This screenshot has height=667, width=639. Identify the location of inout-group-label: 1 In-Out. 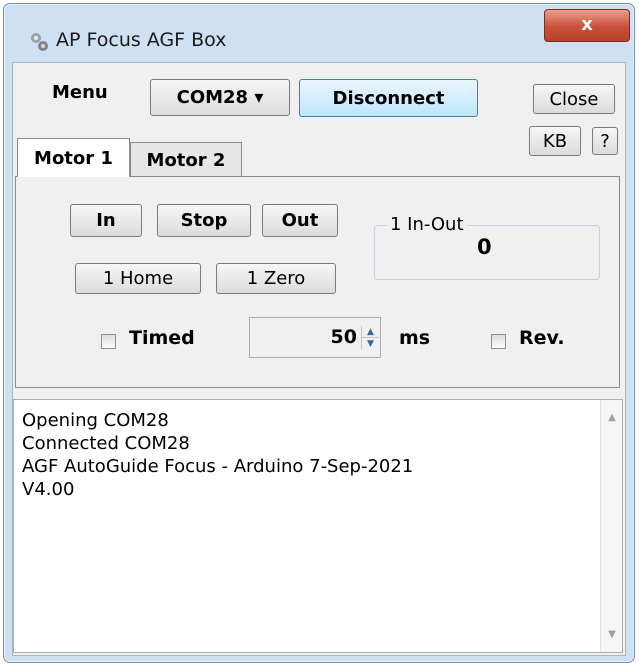
(427, 224).